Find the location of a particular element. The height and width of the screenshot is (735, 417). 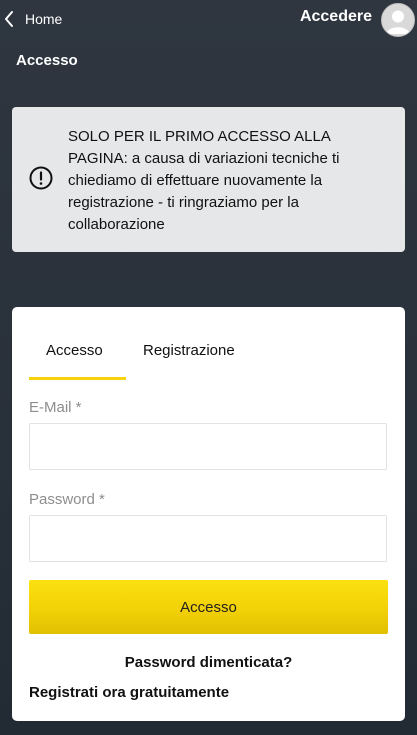

email-label: E-Mail * is located at coordinates (55, 407).